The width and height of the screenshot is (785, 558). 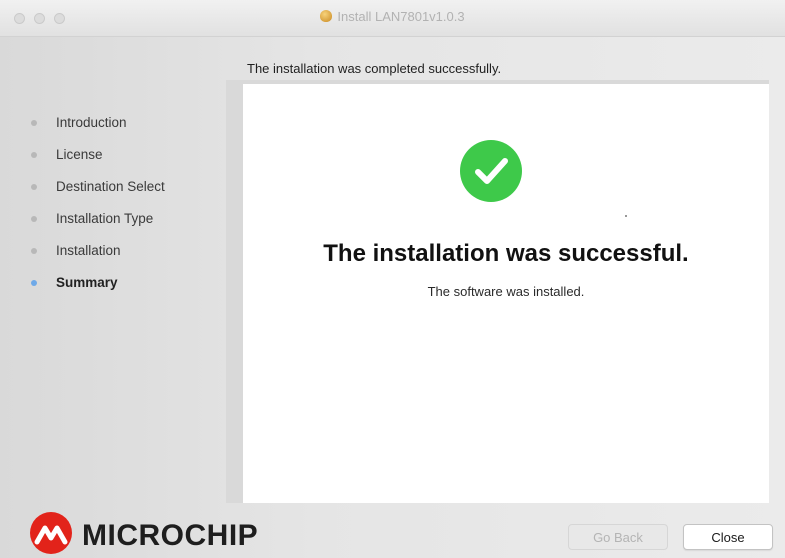 I want to click on window-title-group: Install LAN7801v1.0.3, so click(x=392, y=16).